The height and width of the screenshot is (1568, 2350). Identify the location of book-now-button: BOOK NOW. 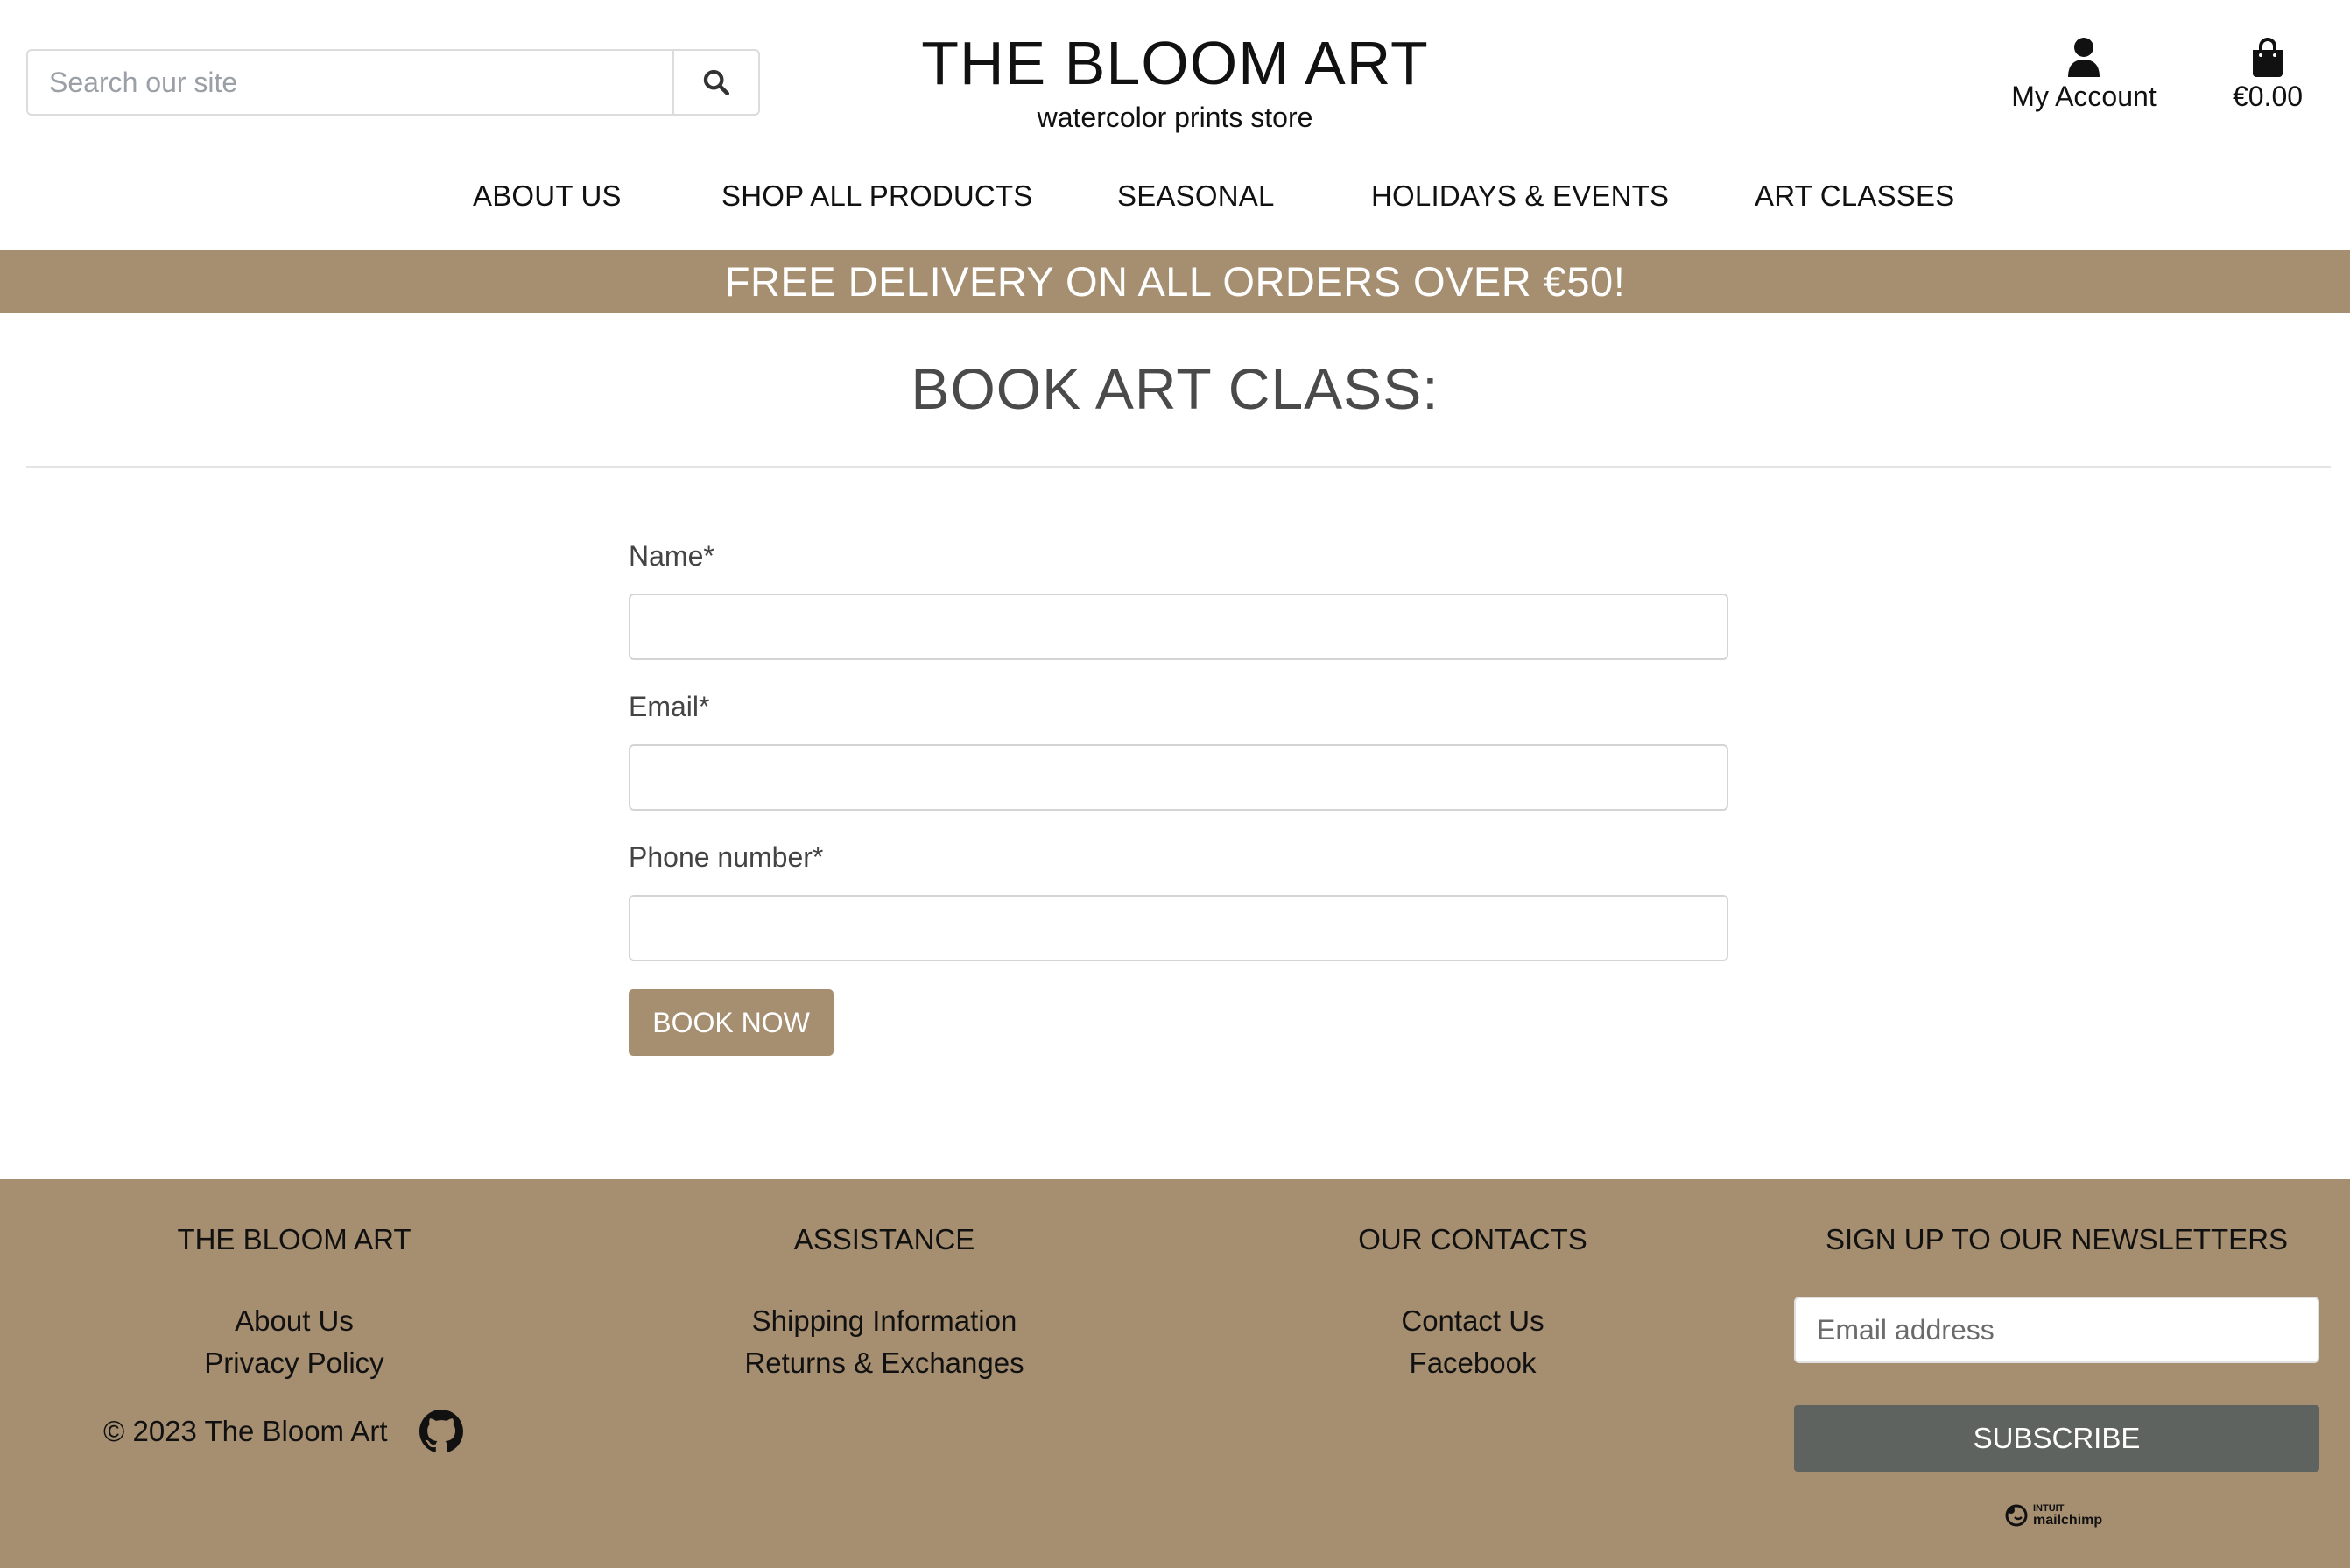
(731, 1022).